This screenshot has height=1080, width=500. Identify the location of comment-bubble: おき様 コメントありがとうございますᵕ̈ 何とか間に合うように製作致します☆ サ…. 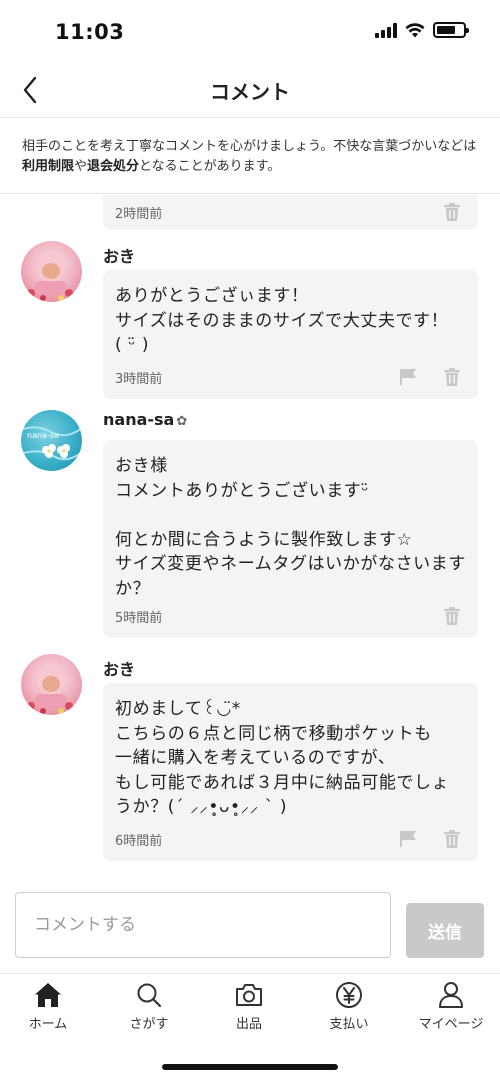
(290, 539).